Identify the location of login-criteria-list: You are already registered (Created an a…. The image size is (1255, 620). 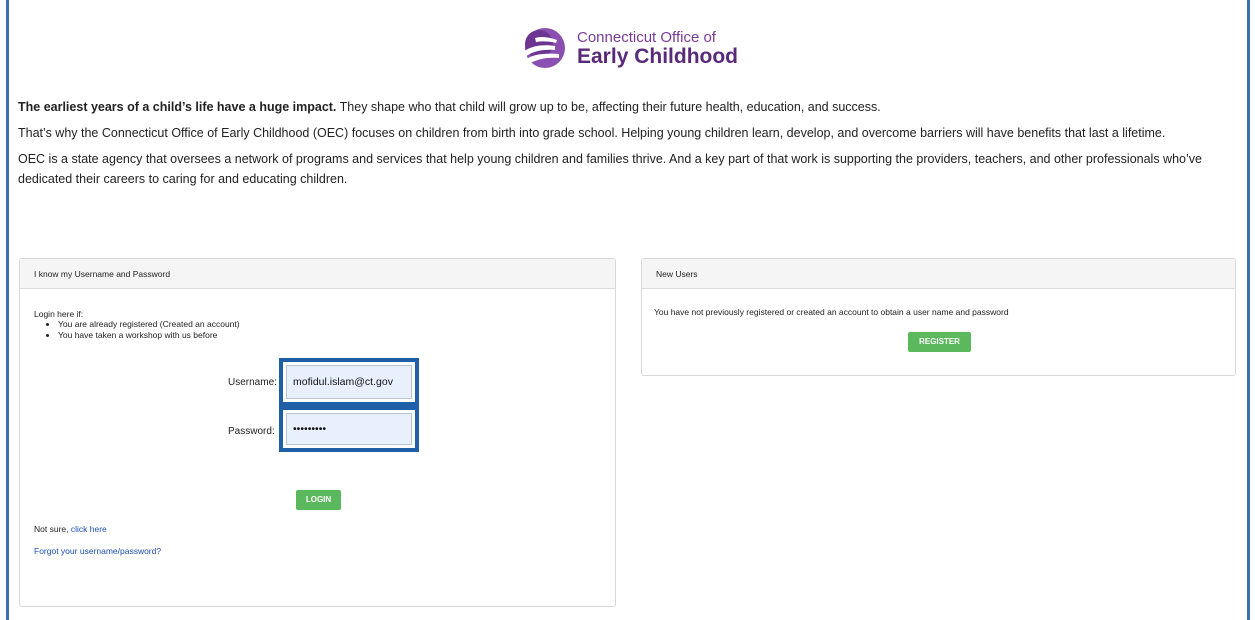
(137, 330).